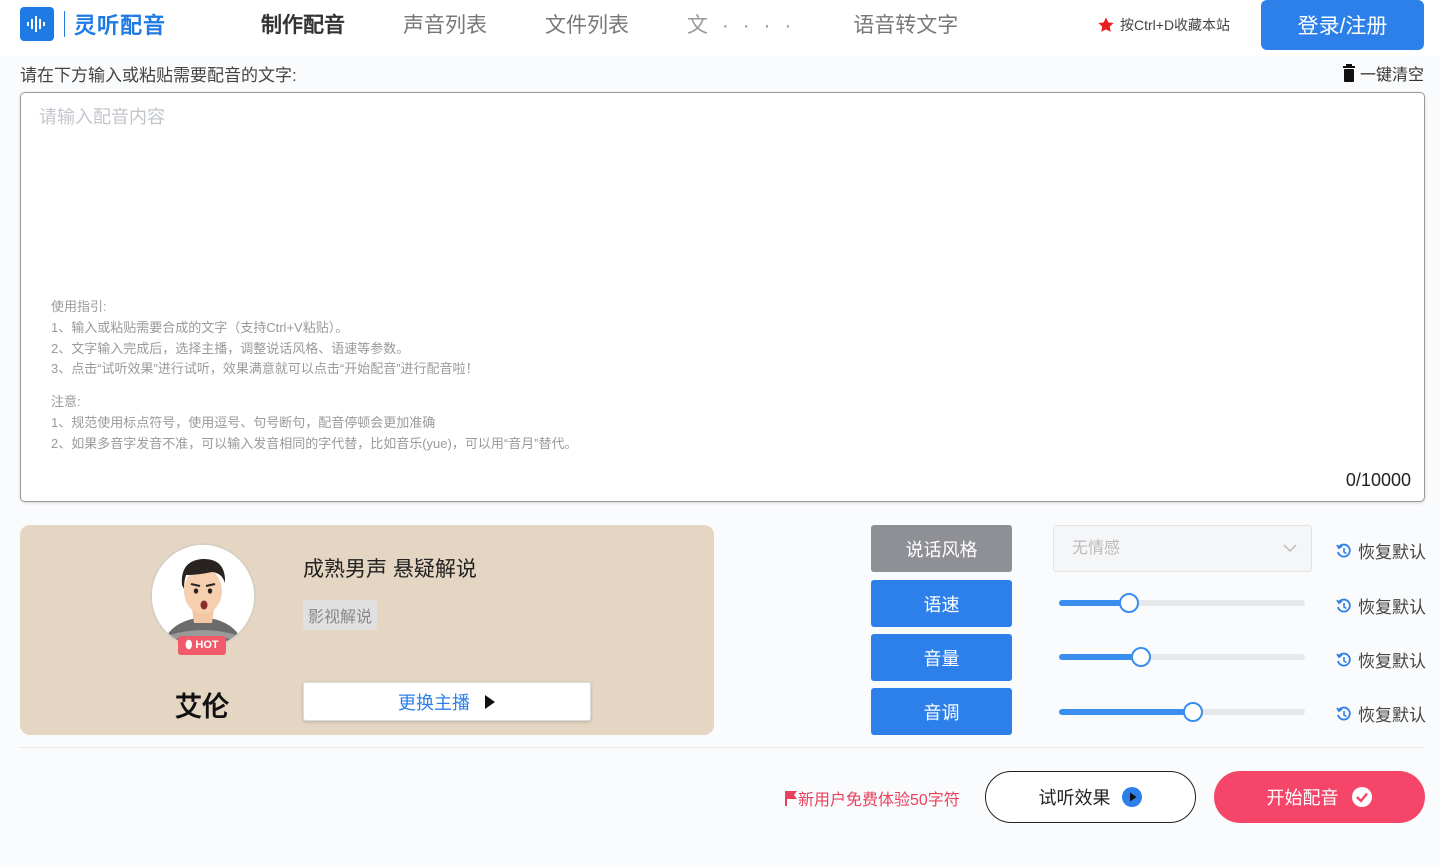  I want to click on play-circle-icon, so click(1131, 797).